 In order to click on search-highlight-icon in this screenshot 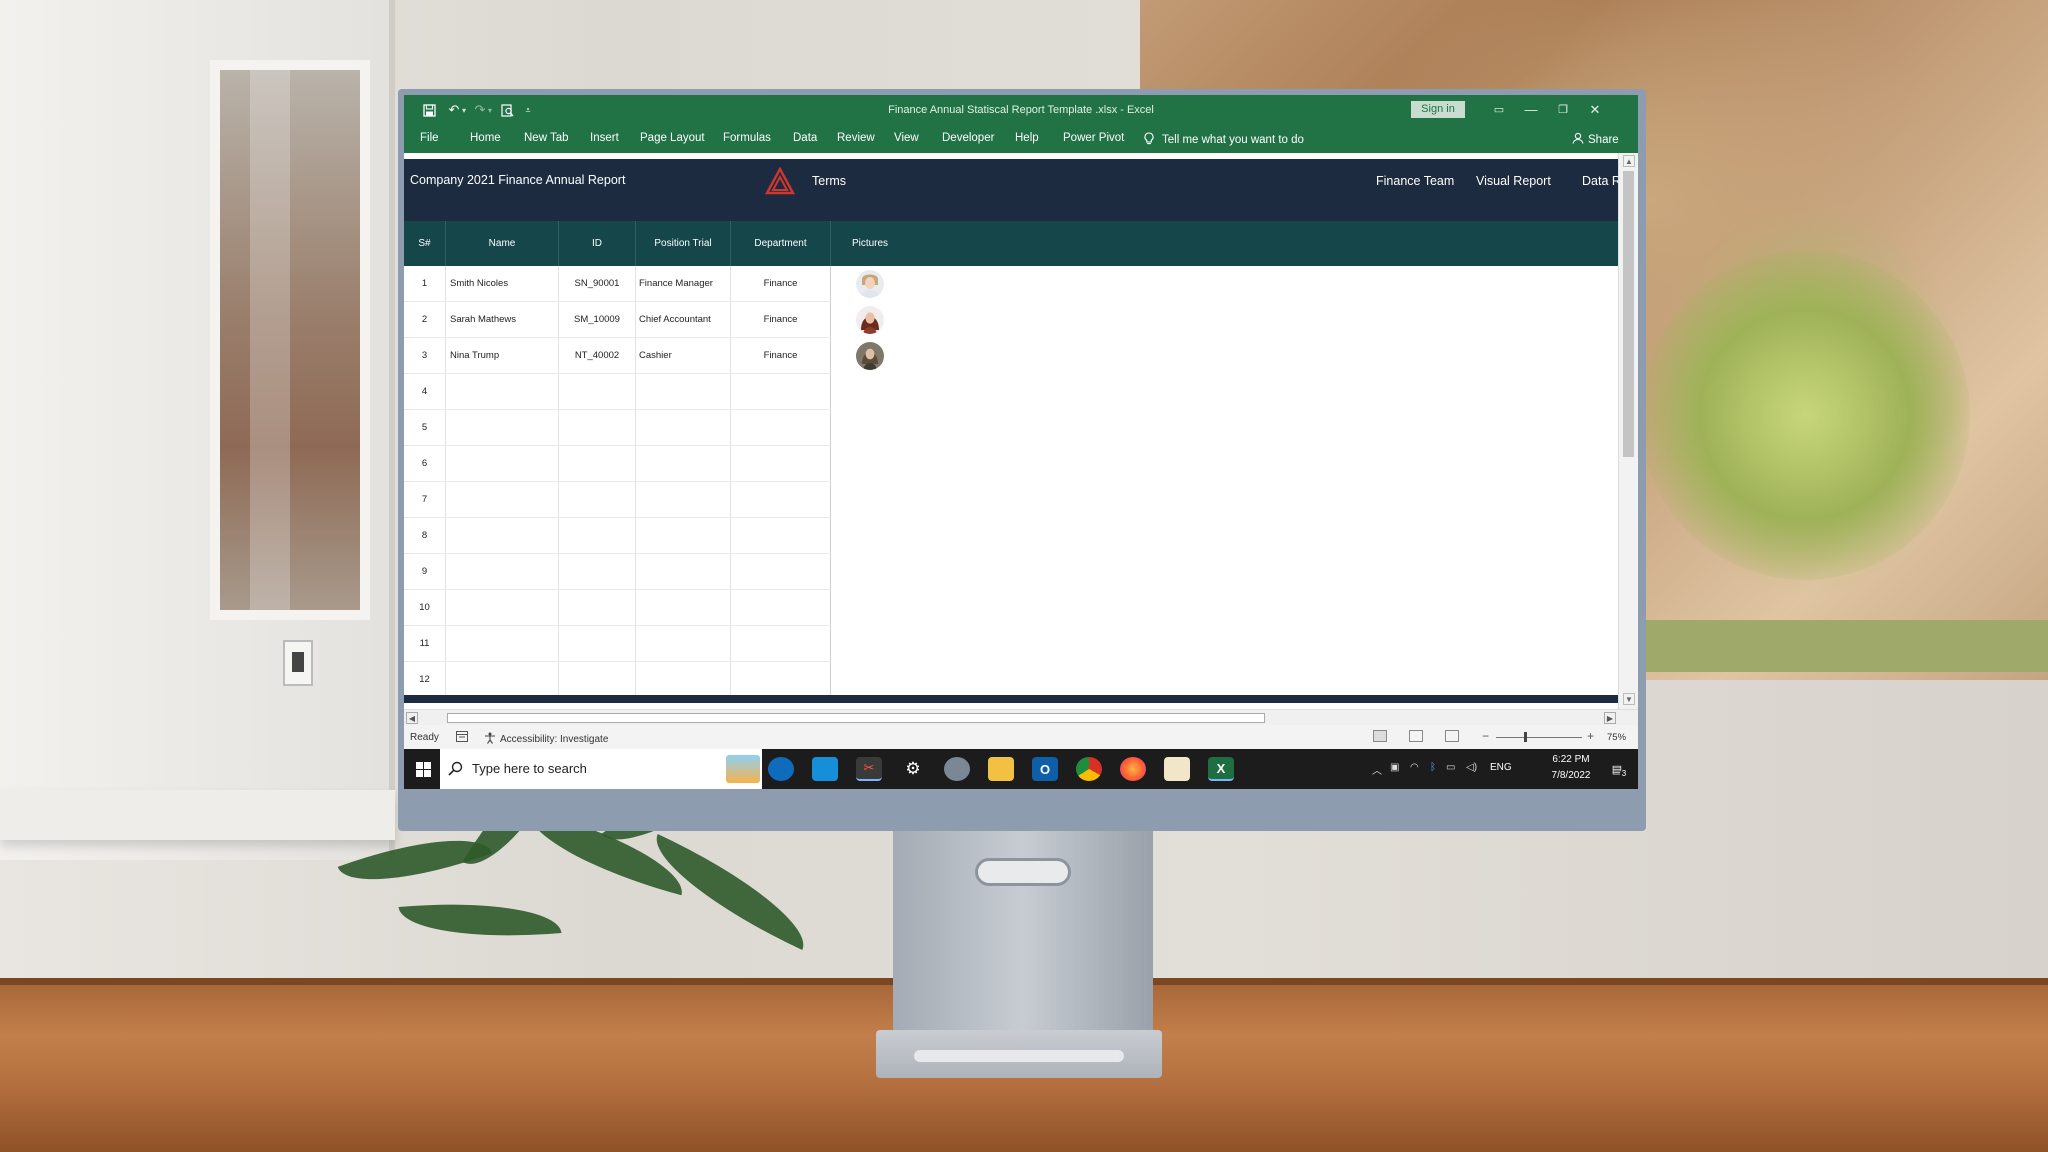, I will do `click(743, 769)`.